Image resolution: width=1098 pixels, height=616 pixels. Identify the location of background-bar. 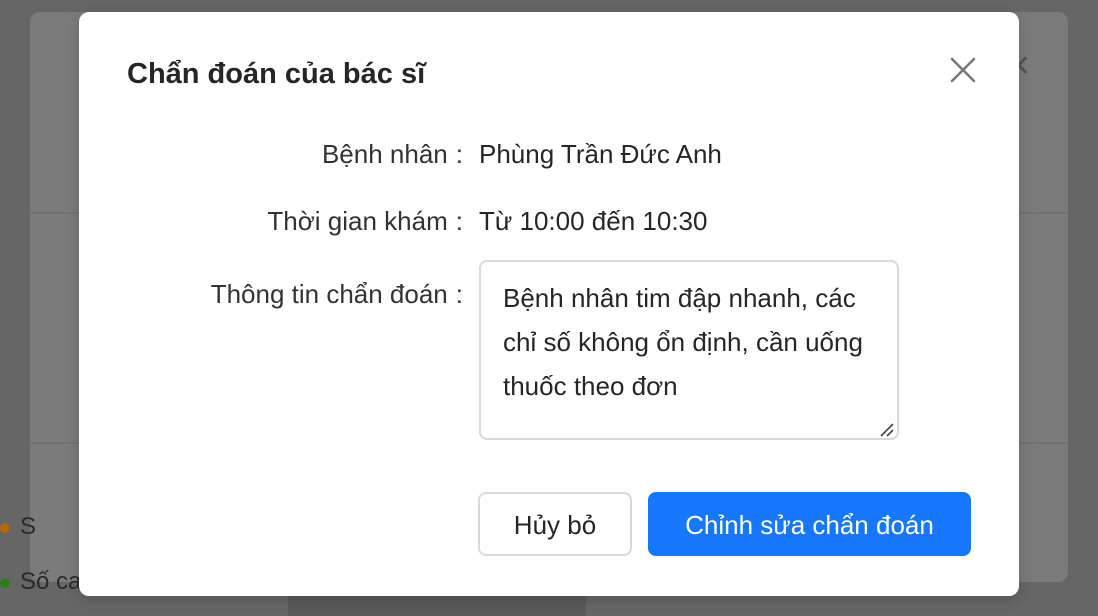
(437, 606).